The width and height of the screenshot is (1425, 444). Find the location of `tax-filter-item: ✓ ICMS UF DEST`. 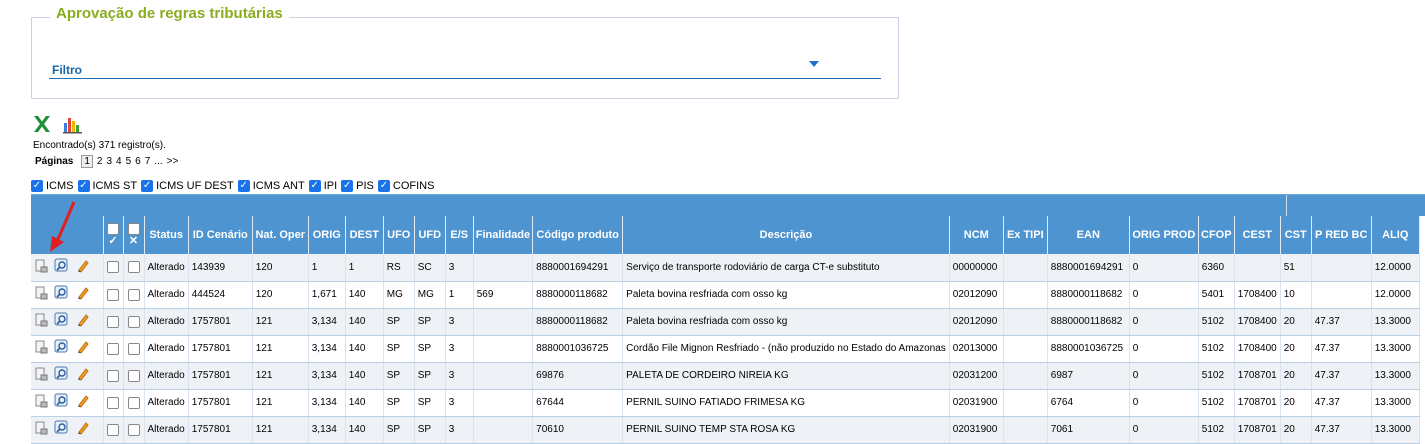

tax-filter-item: ✓ ICMS UF DEST is located at coordinates (187, 186).